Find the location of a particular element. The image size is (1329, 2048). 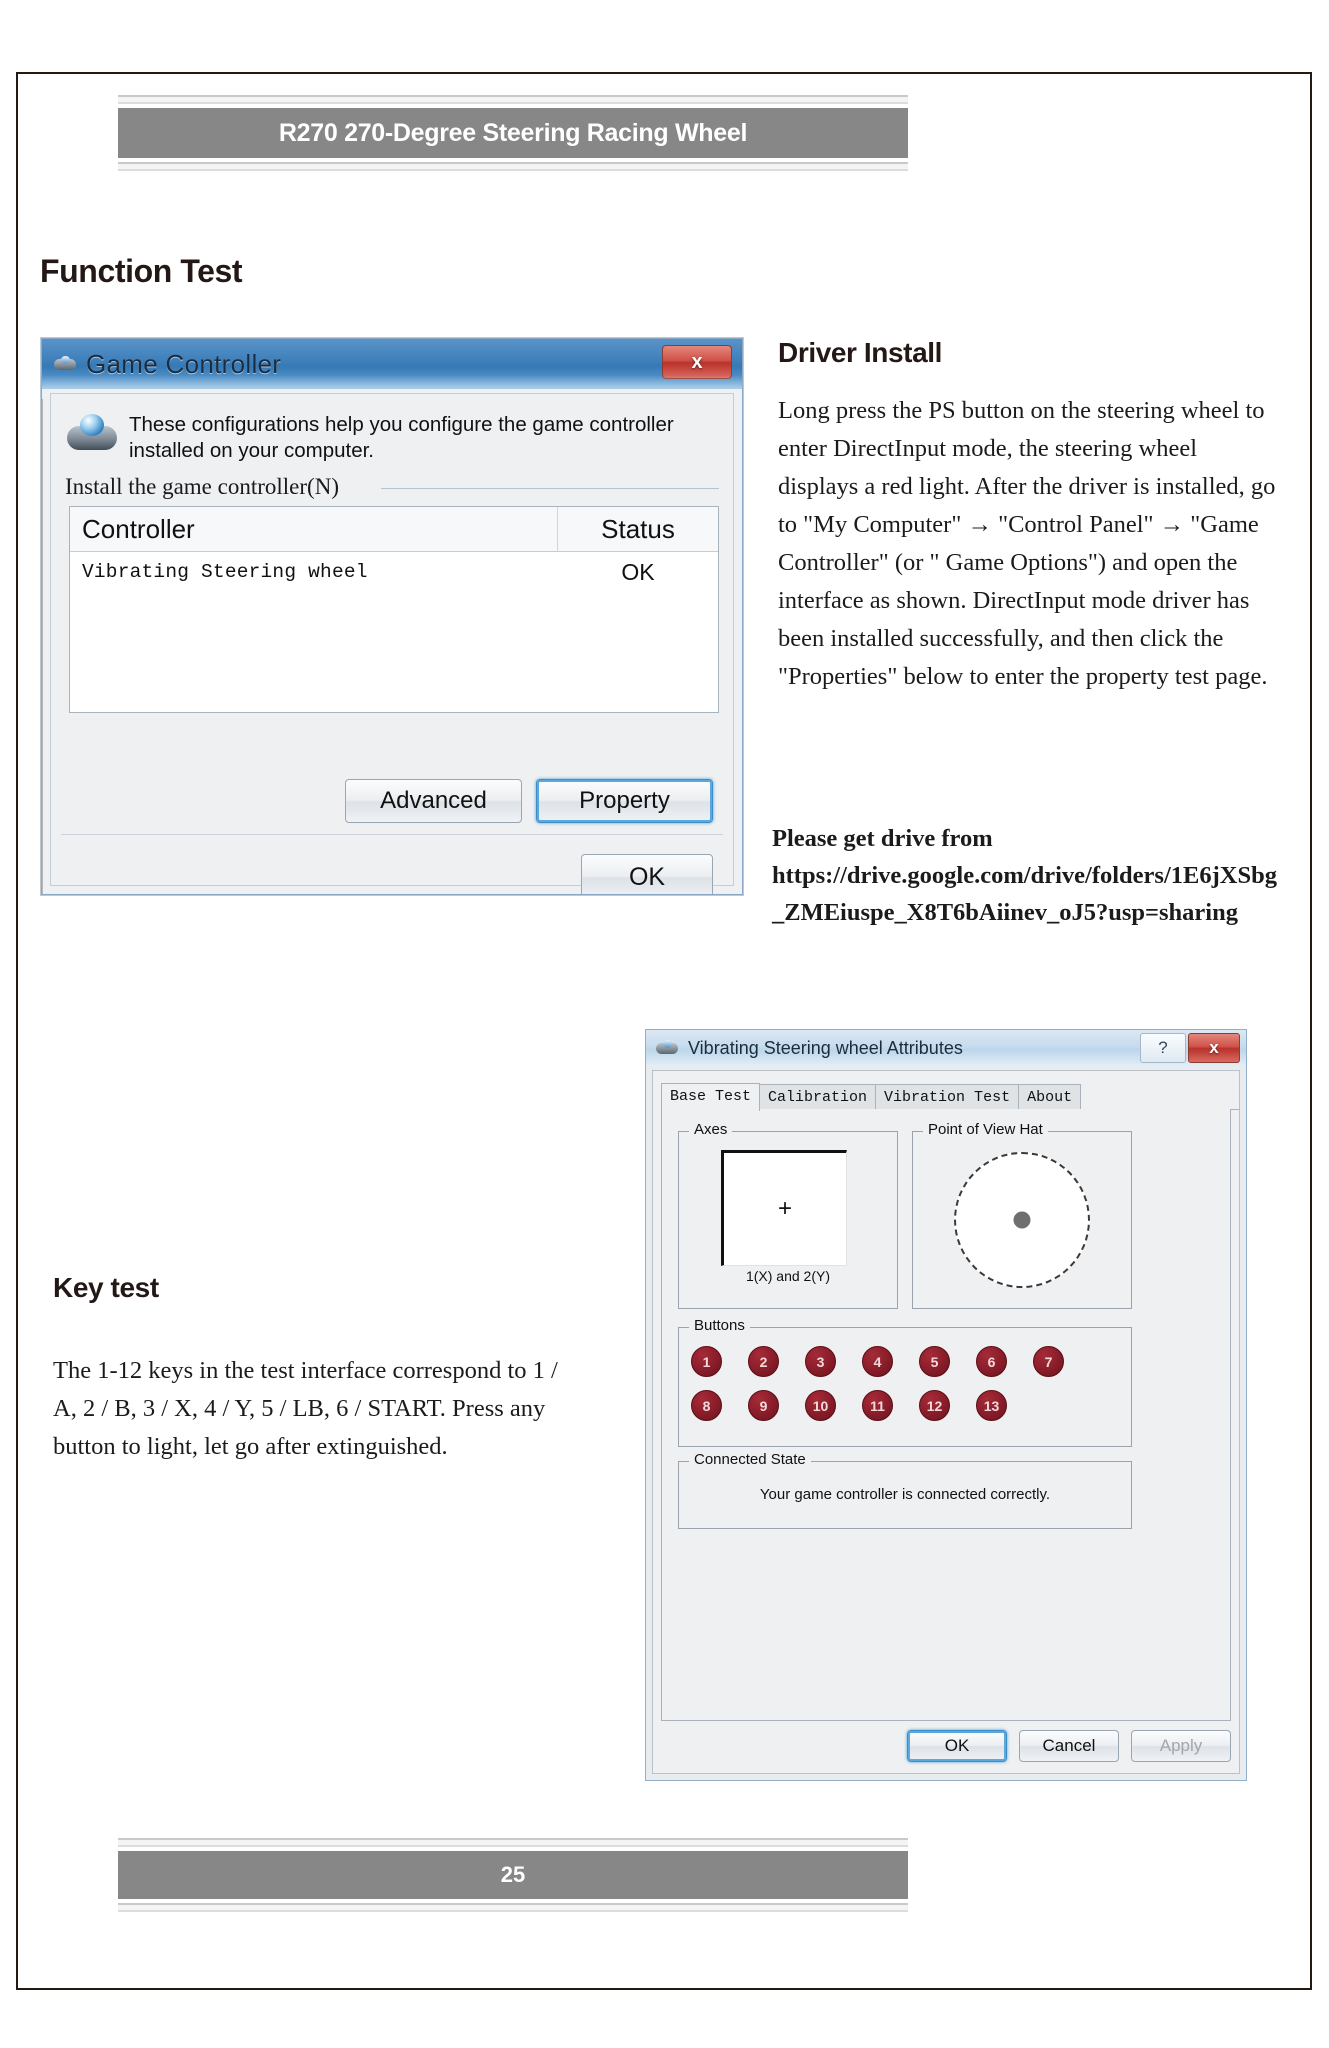

cell-controller-name: Vibrating Steering wheel is located at coordinates (225, 572).